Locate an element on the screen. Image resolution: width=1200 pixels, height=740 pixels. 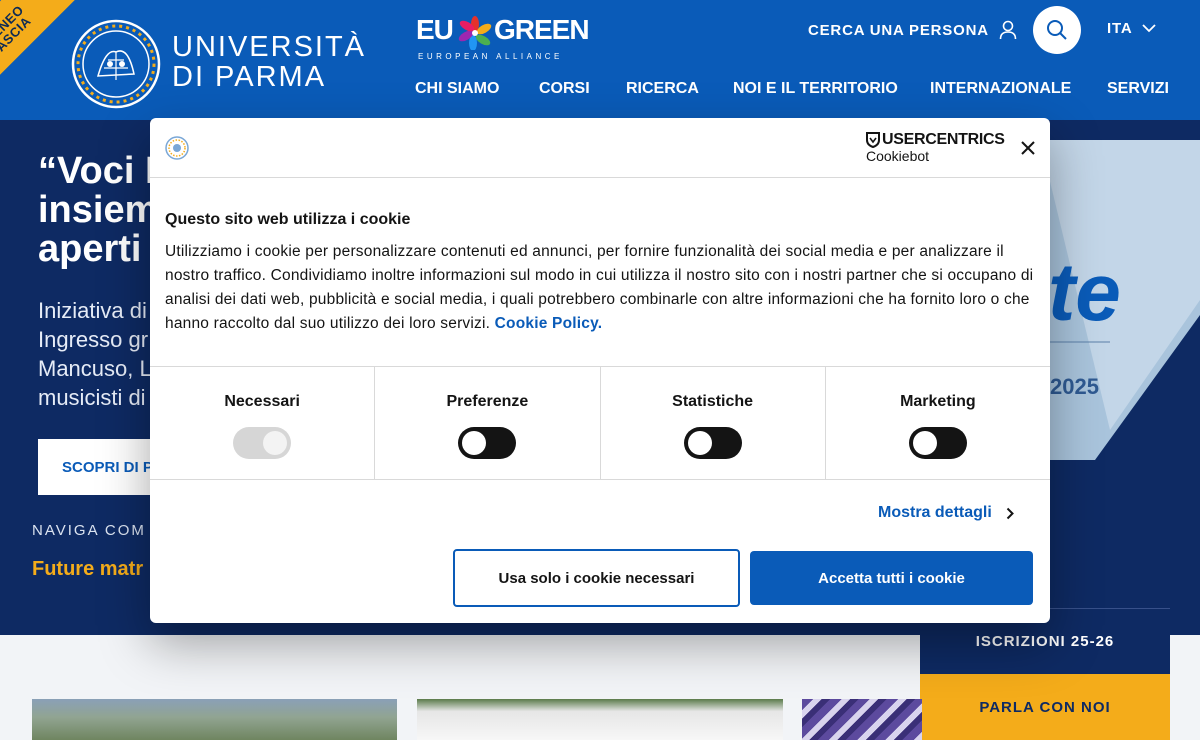
show-details-label: Mostra dettagli is located at coordinates (935, 512).